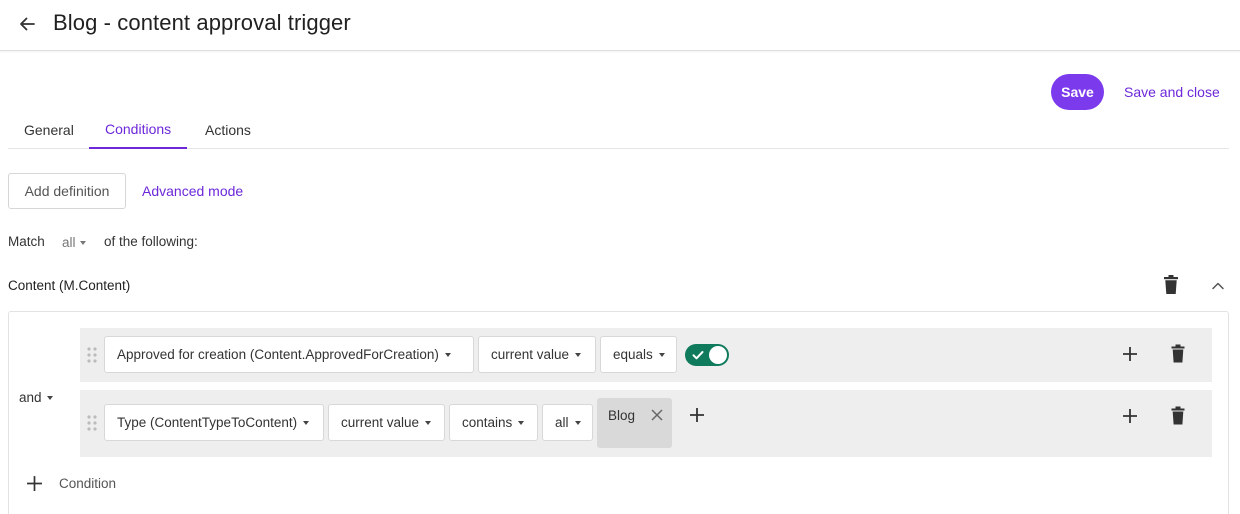 The image size is (1240, 514). What do you see at coordinates (697, 415) in the screenshot?
I see `add-value-plus-icon` at bounding box center [697, 415].